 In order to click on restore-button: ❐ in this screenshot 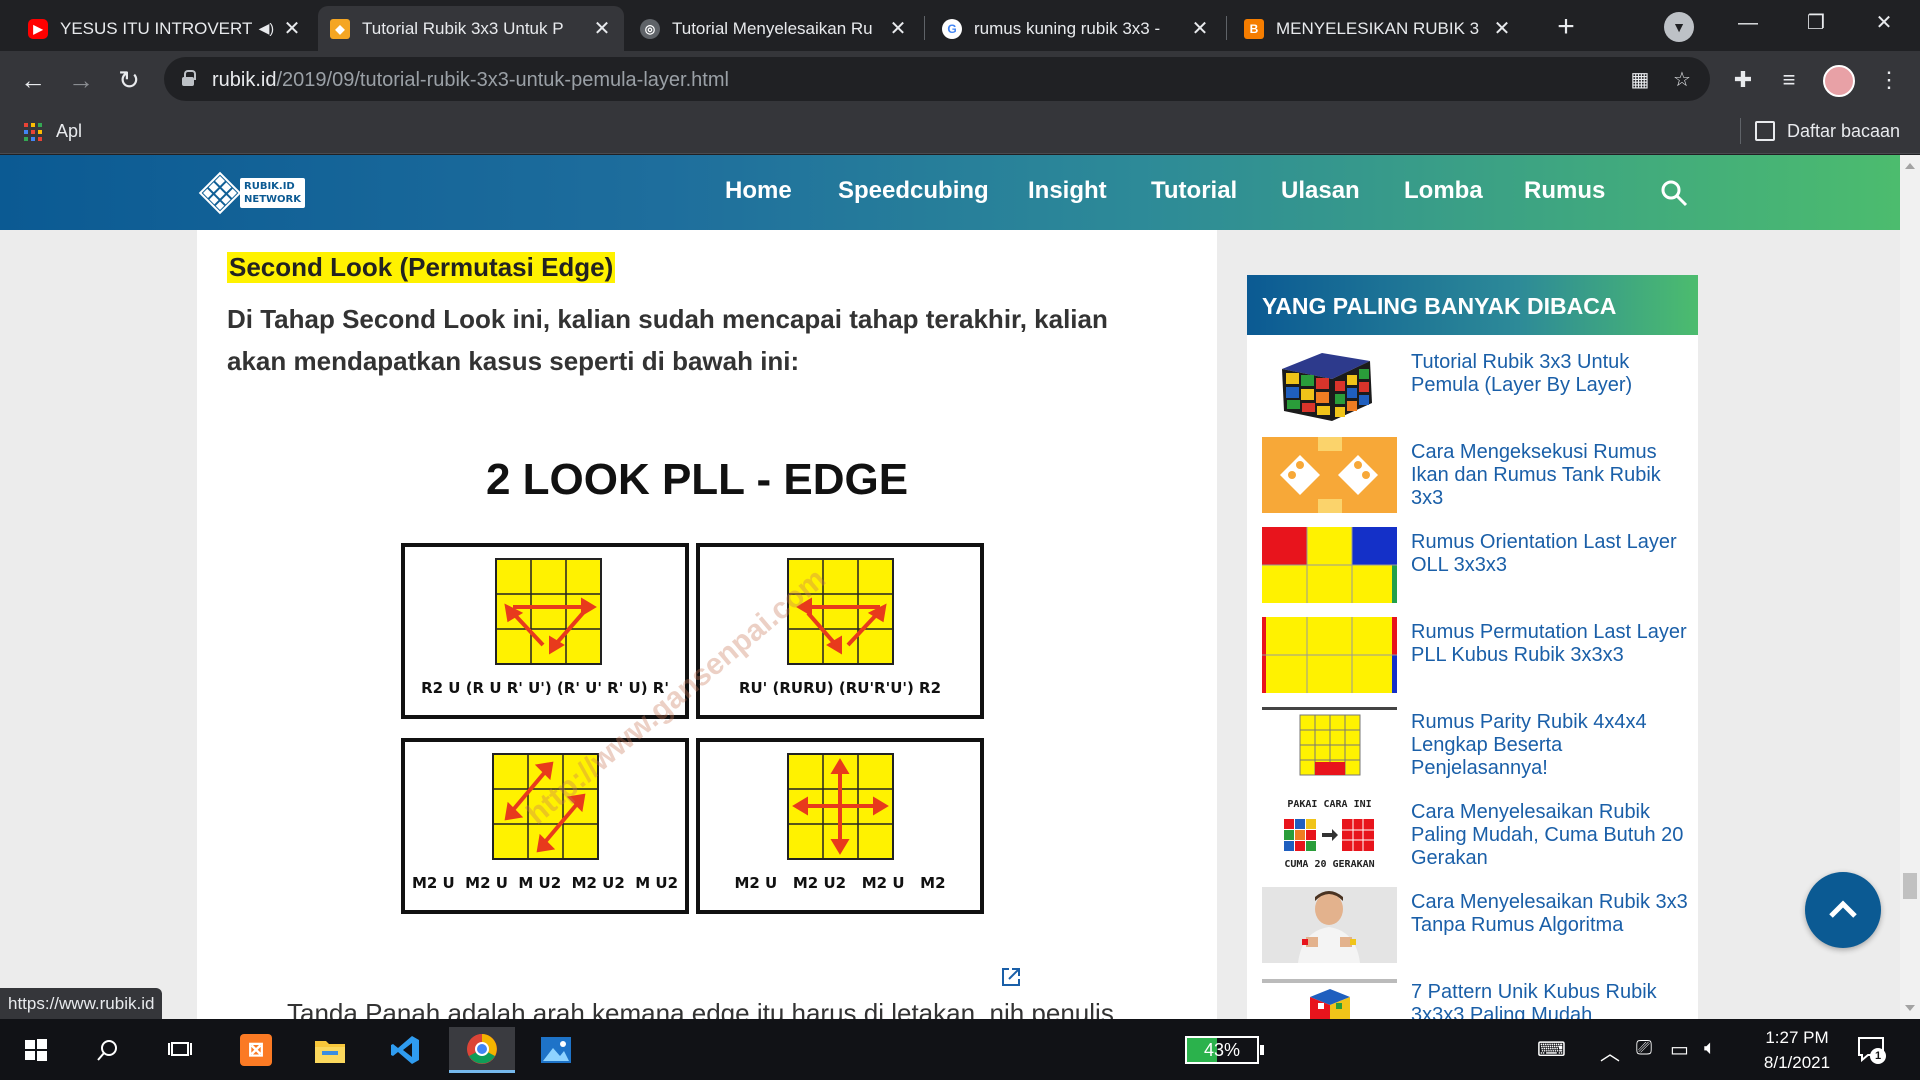, I will do `click(1816, 23)`.